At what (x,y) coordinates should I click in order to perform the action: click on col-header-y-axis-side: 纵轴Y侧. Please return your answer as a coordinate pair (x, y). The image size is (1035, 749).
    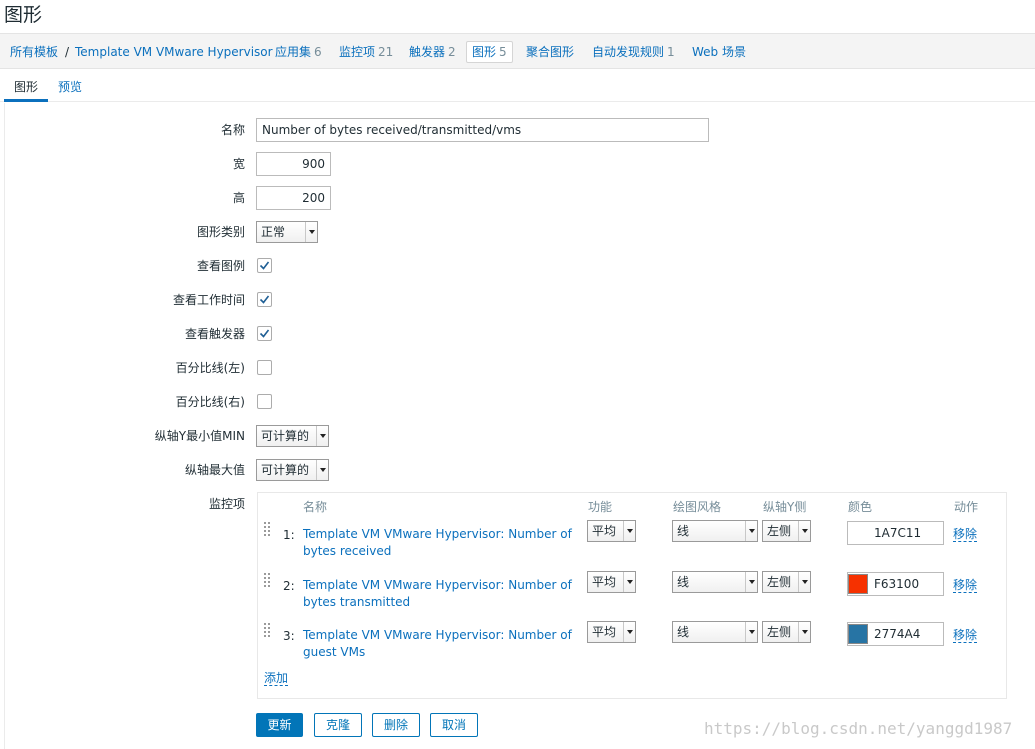
    Looking at the image, I should click on (785, 507).